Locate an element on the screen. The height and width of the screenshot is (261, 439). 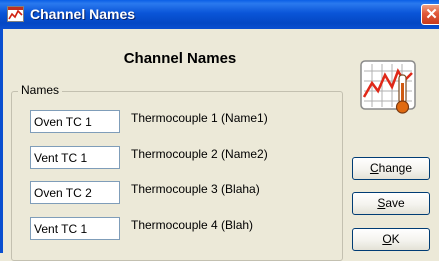
change-button-label: hange is located at coordinates (395, 168).